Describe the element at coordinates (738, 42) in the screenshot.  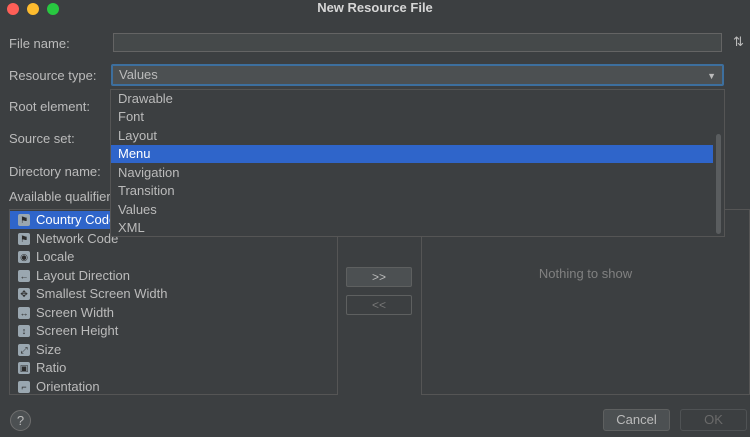
I see `sort-icon: ⇅` at that location.